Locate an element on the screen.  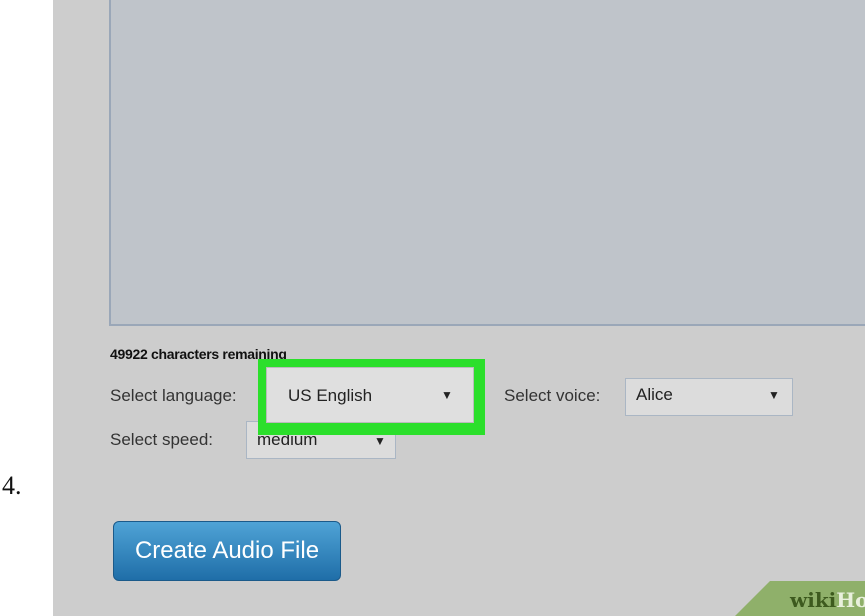
language-select: US English ▼ is located at coordinates (370, 395).